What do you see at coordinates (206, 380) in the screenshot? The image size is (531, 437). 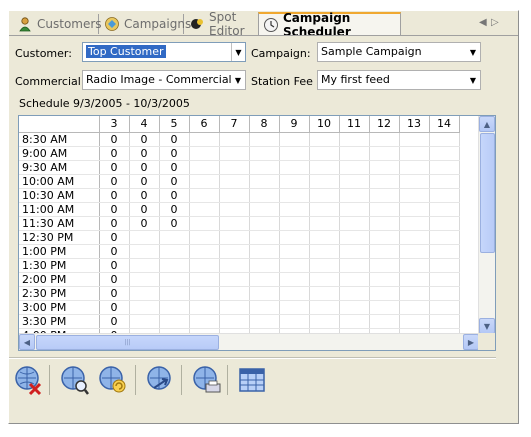 I see `print-schedule-button` at bounding box center [206, 380].